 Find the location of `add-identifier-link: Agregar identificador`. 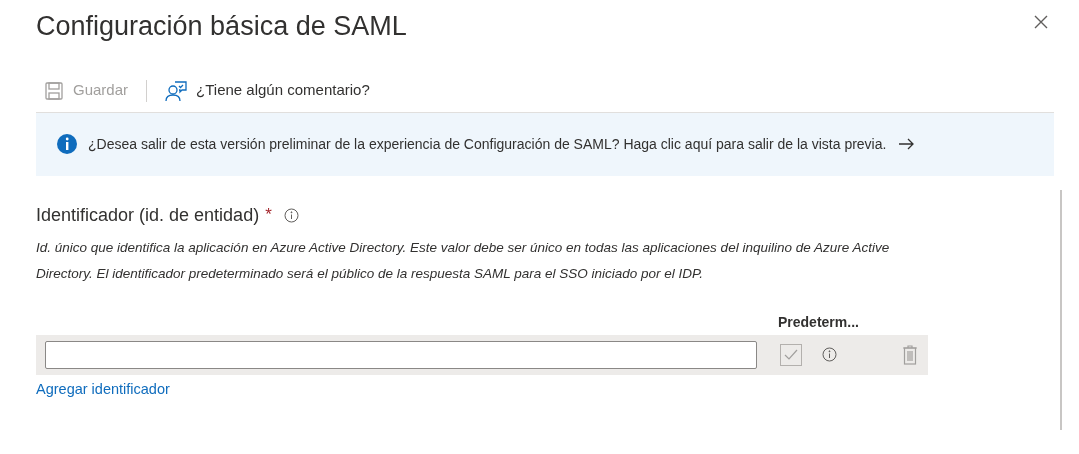

add-identifier-link: Agregar identificador is located at coordinates (103, 389).